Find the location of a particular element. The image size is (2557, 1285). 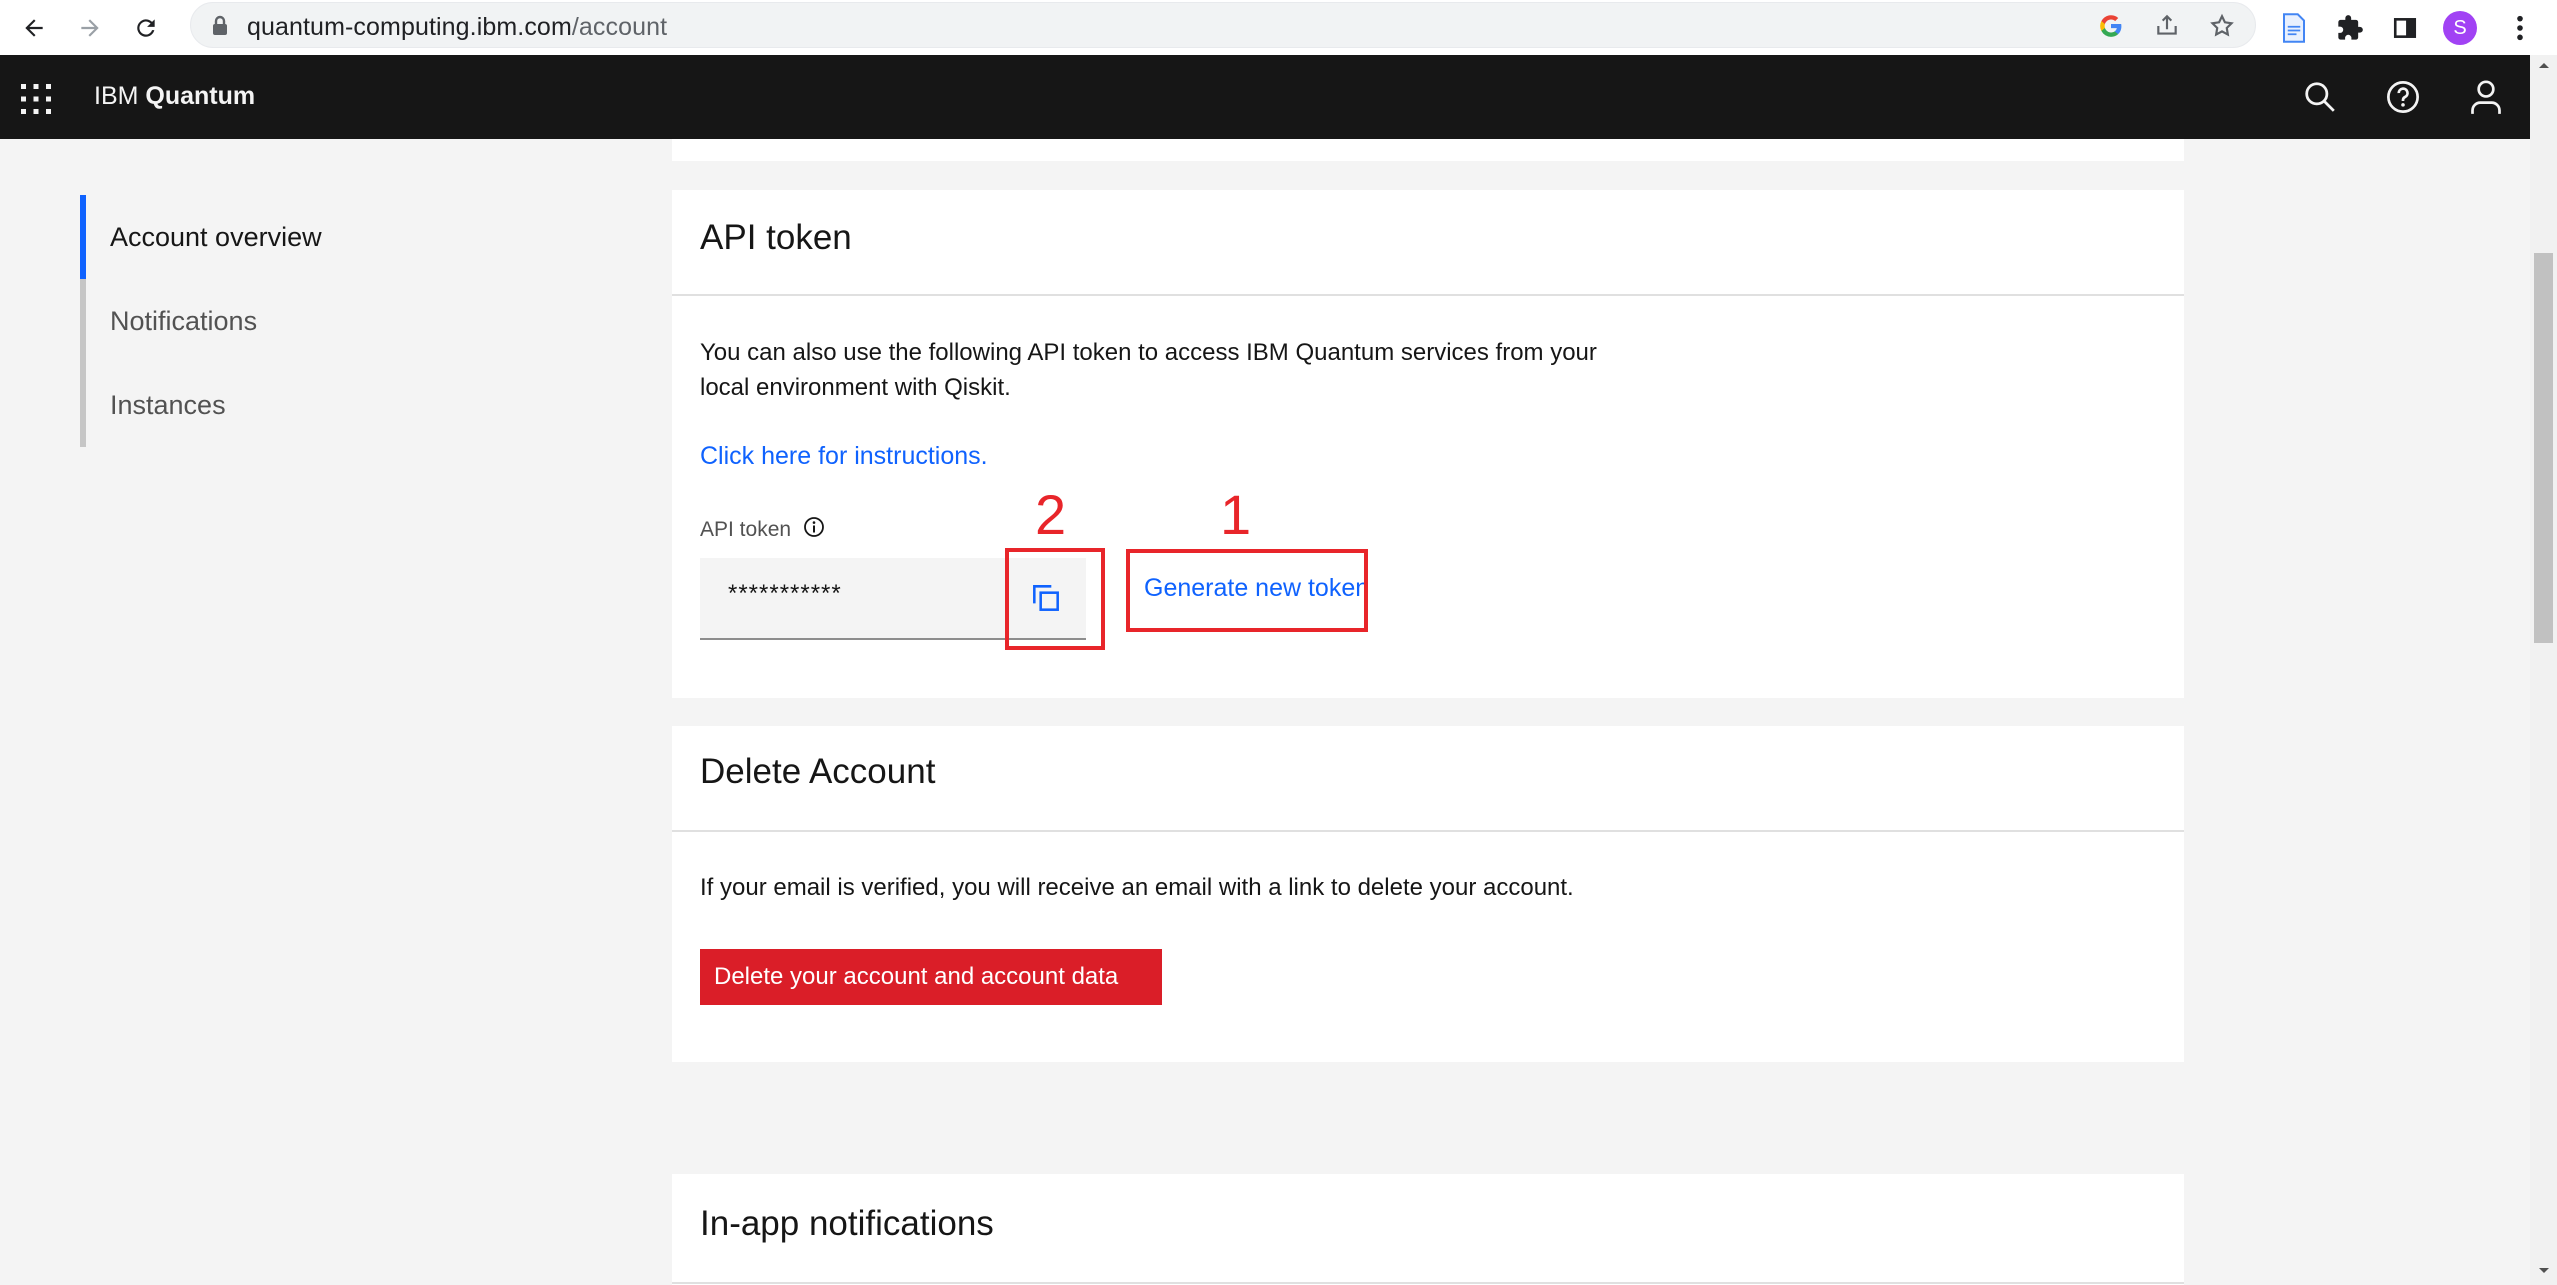

api-token-field-label: API token is located at coordinates (762, 530).